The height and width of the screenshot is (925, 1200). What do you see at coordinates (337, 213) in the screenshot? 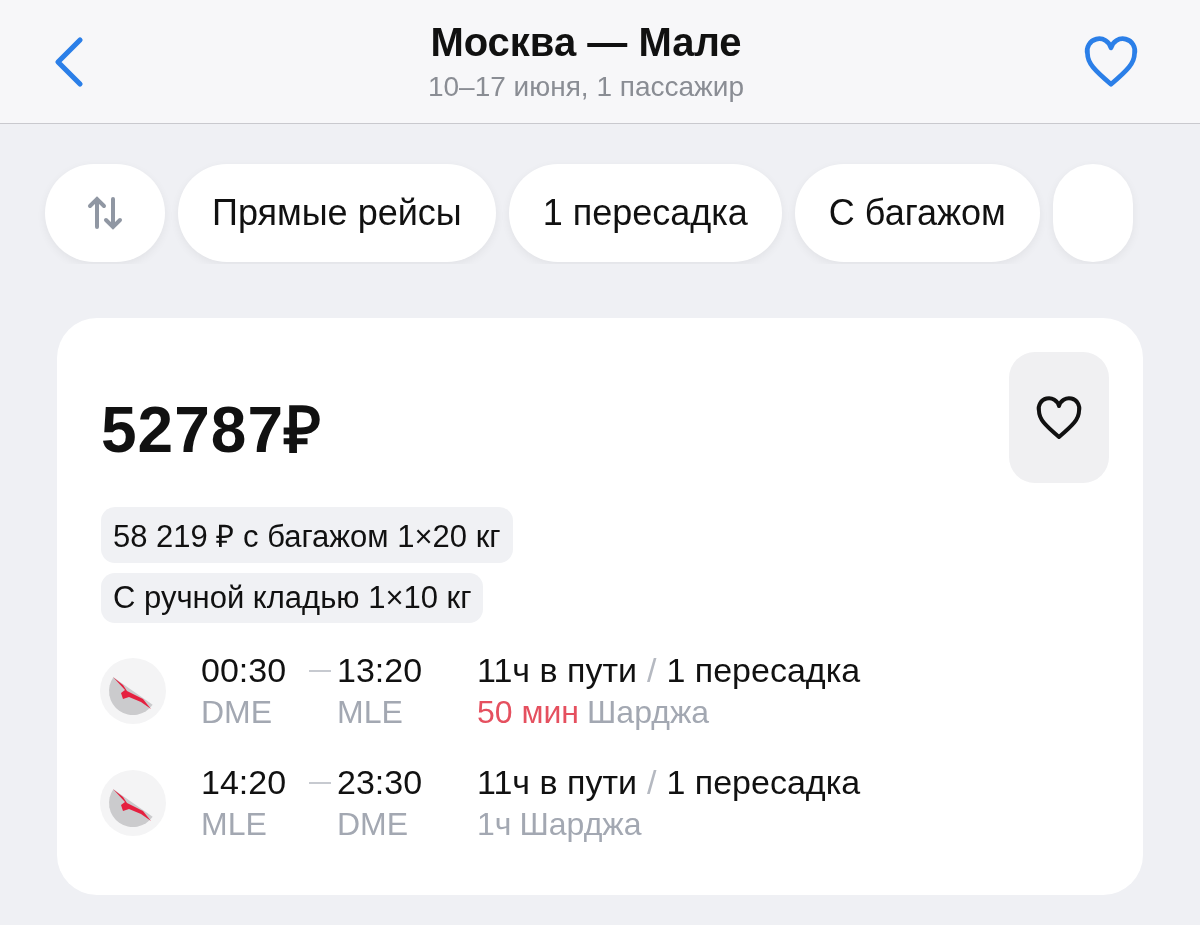
I see `filter-chip: Прямые рейсы` at bounding box center [337, 213].